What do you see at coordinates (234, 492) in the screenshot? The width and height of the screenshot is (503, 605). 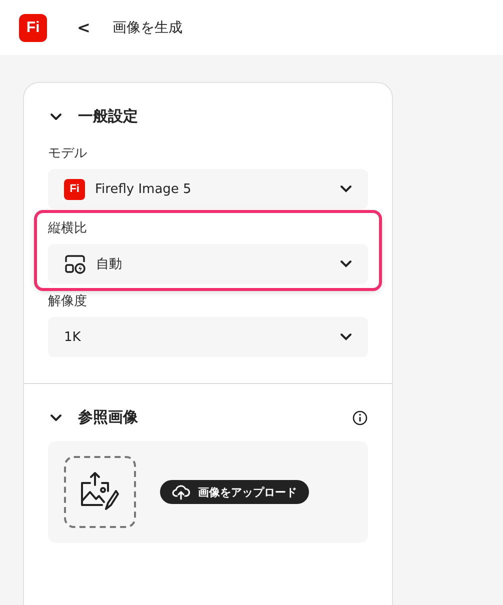 I see `upload-button: 画像をアップロード` at bounding box center [234, 492].